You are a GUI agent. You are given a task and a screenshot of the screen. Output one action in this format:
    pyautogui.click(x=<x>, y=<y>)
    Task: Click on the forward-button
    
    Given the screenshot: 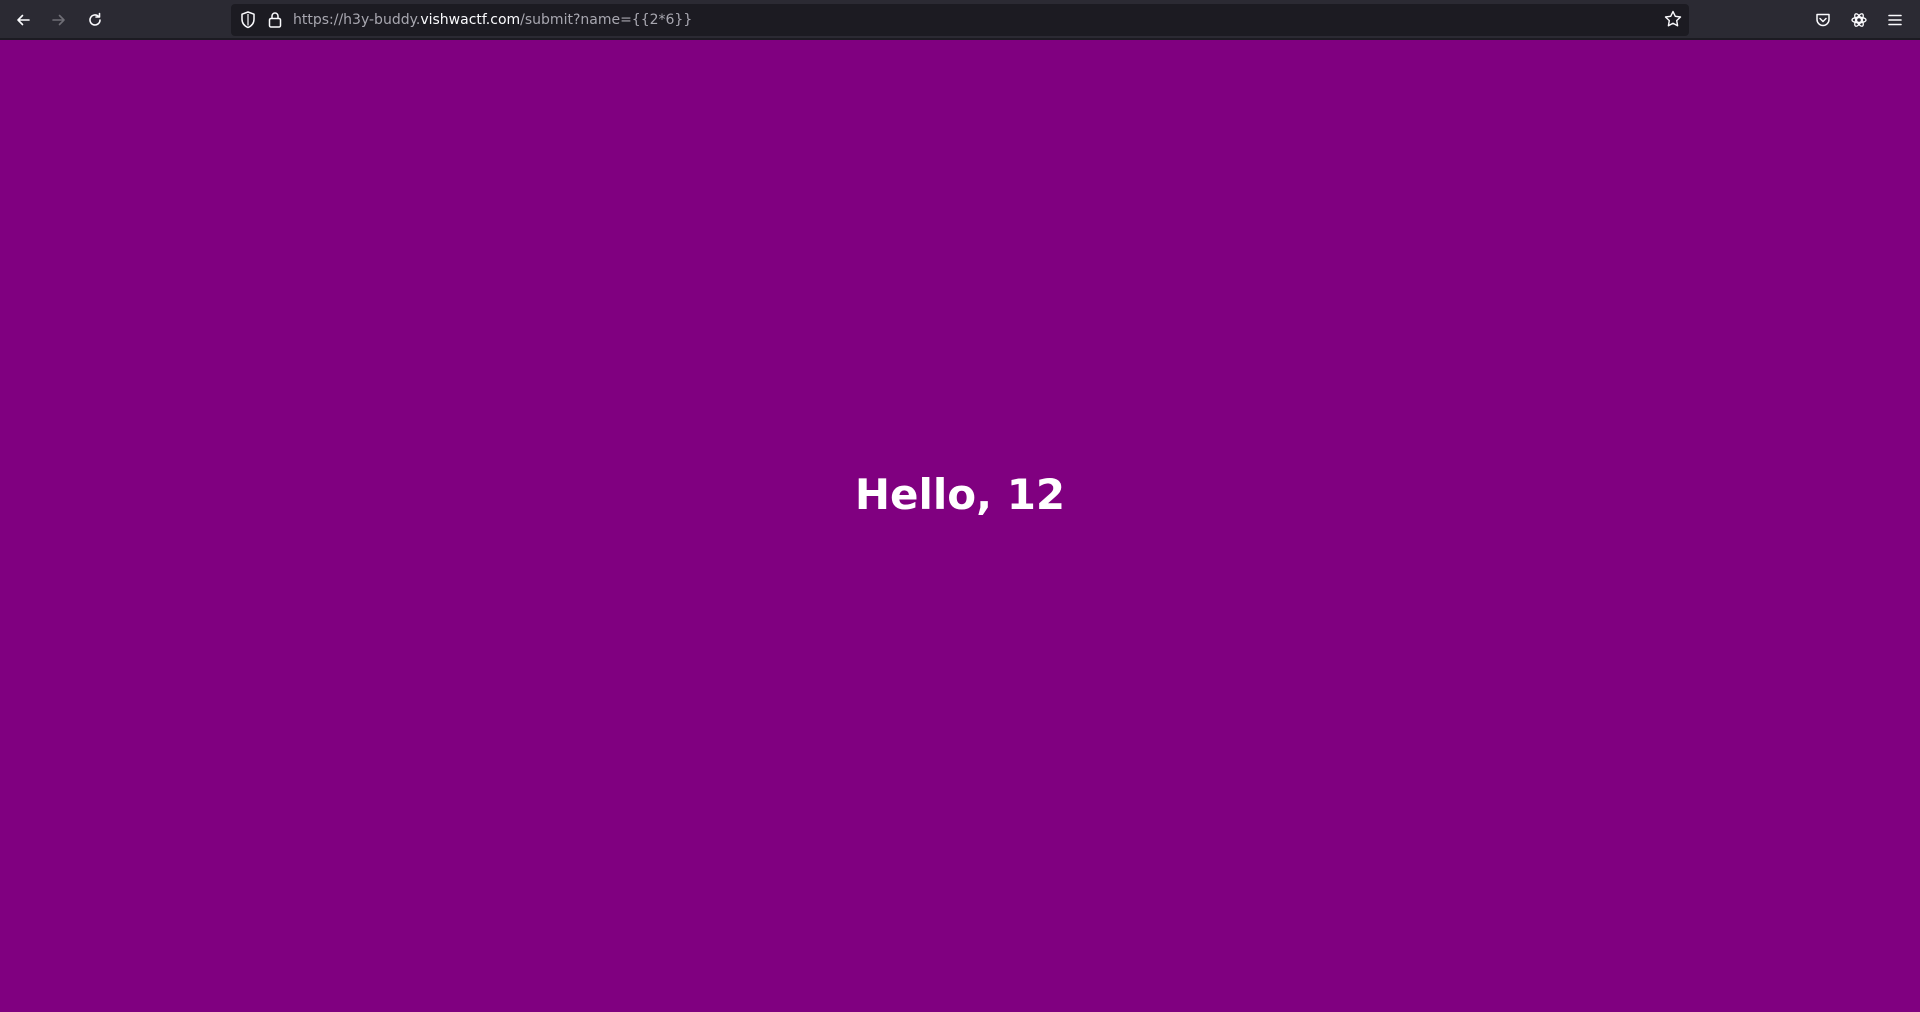 What is the action you would take?
    pyautogui.click(x=59, y=20)
    